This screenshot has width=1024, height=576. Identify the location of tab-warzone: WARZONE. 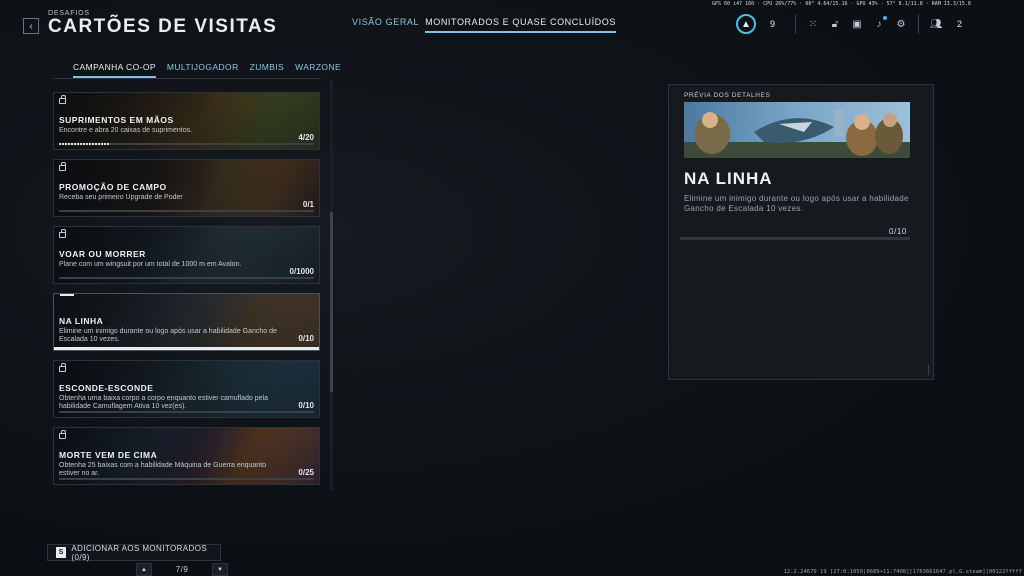
(318, 70).